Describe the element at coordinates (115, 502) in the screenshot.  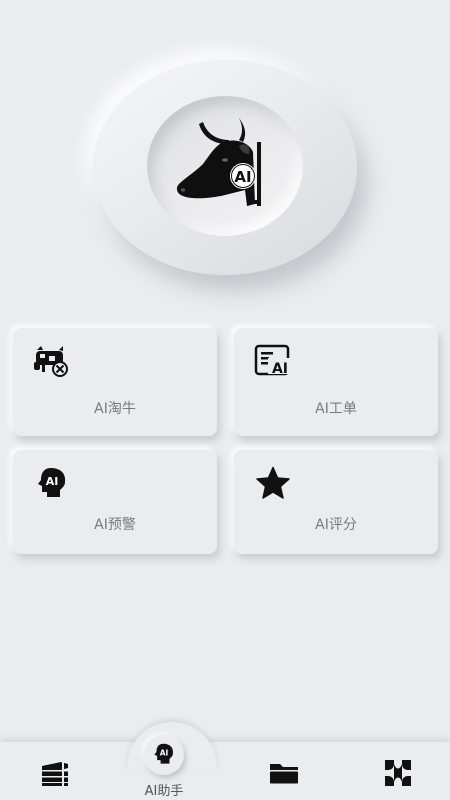
I see `card-ai-yujing: AI AI预警` at that location.